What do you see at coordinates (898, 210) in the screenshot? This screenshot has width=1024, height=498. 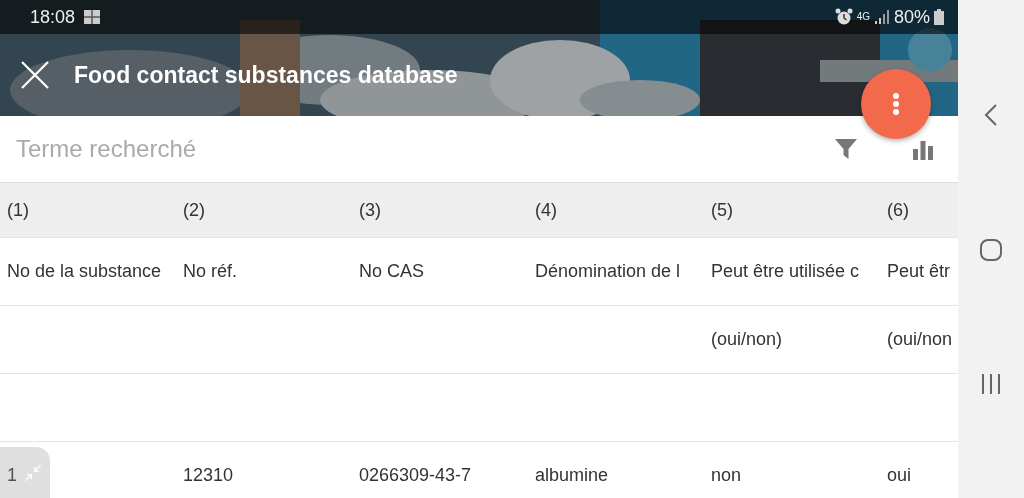 I see `column-number: (6)` at bounding box center [898, 210].